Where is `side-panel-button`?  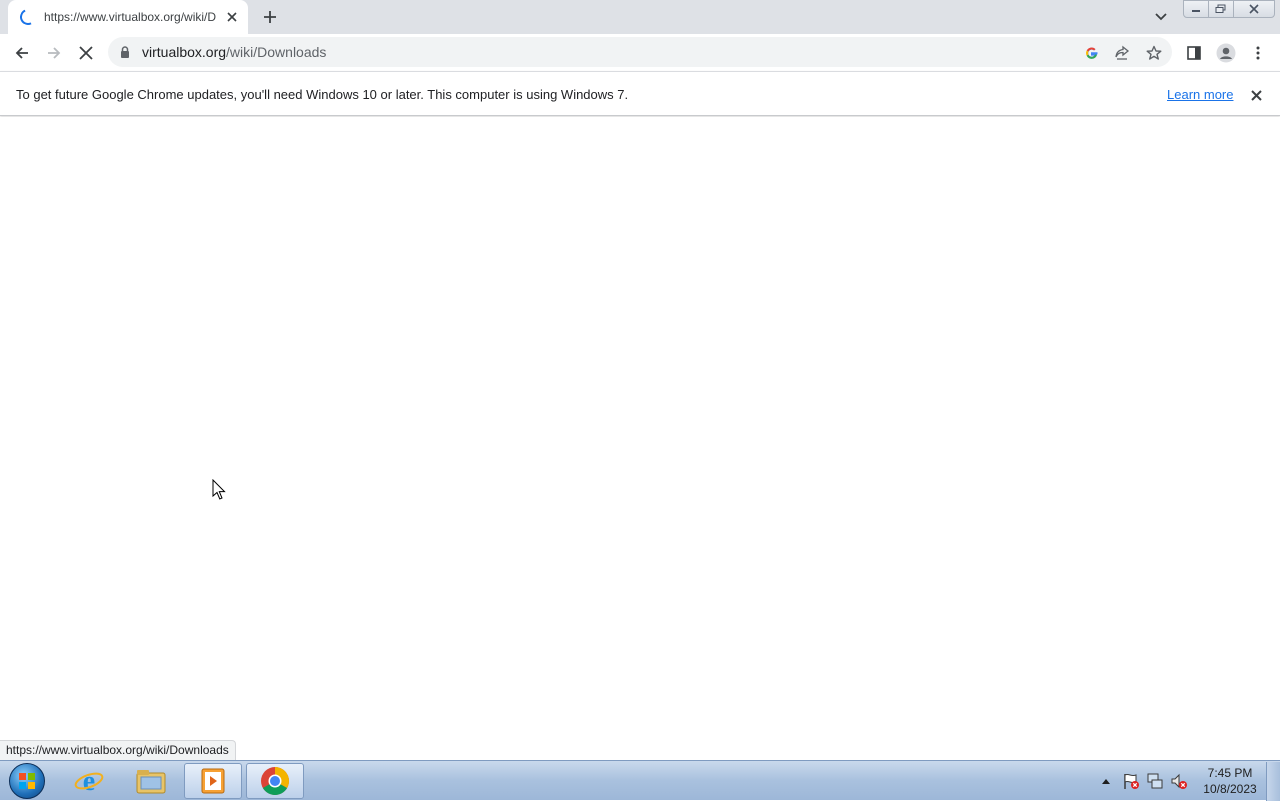
side-panel-button is located at coordinates (1194, 53).